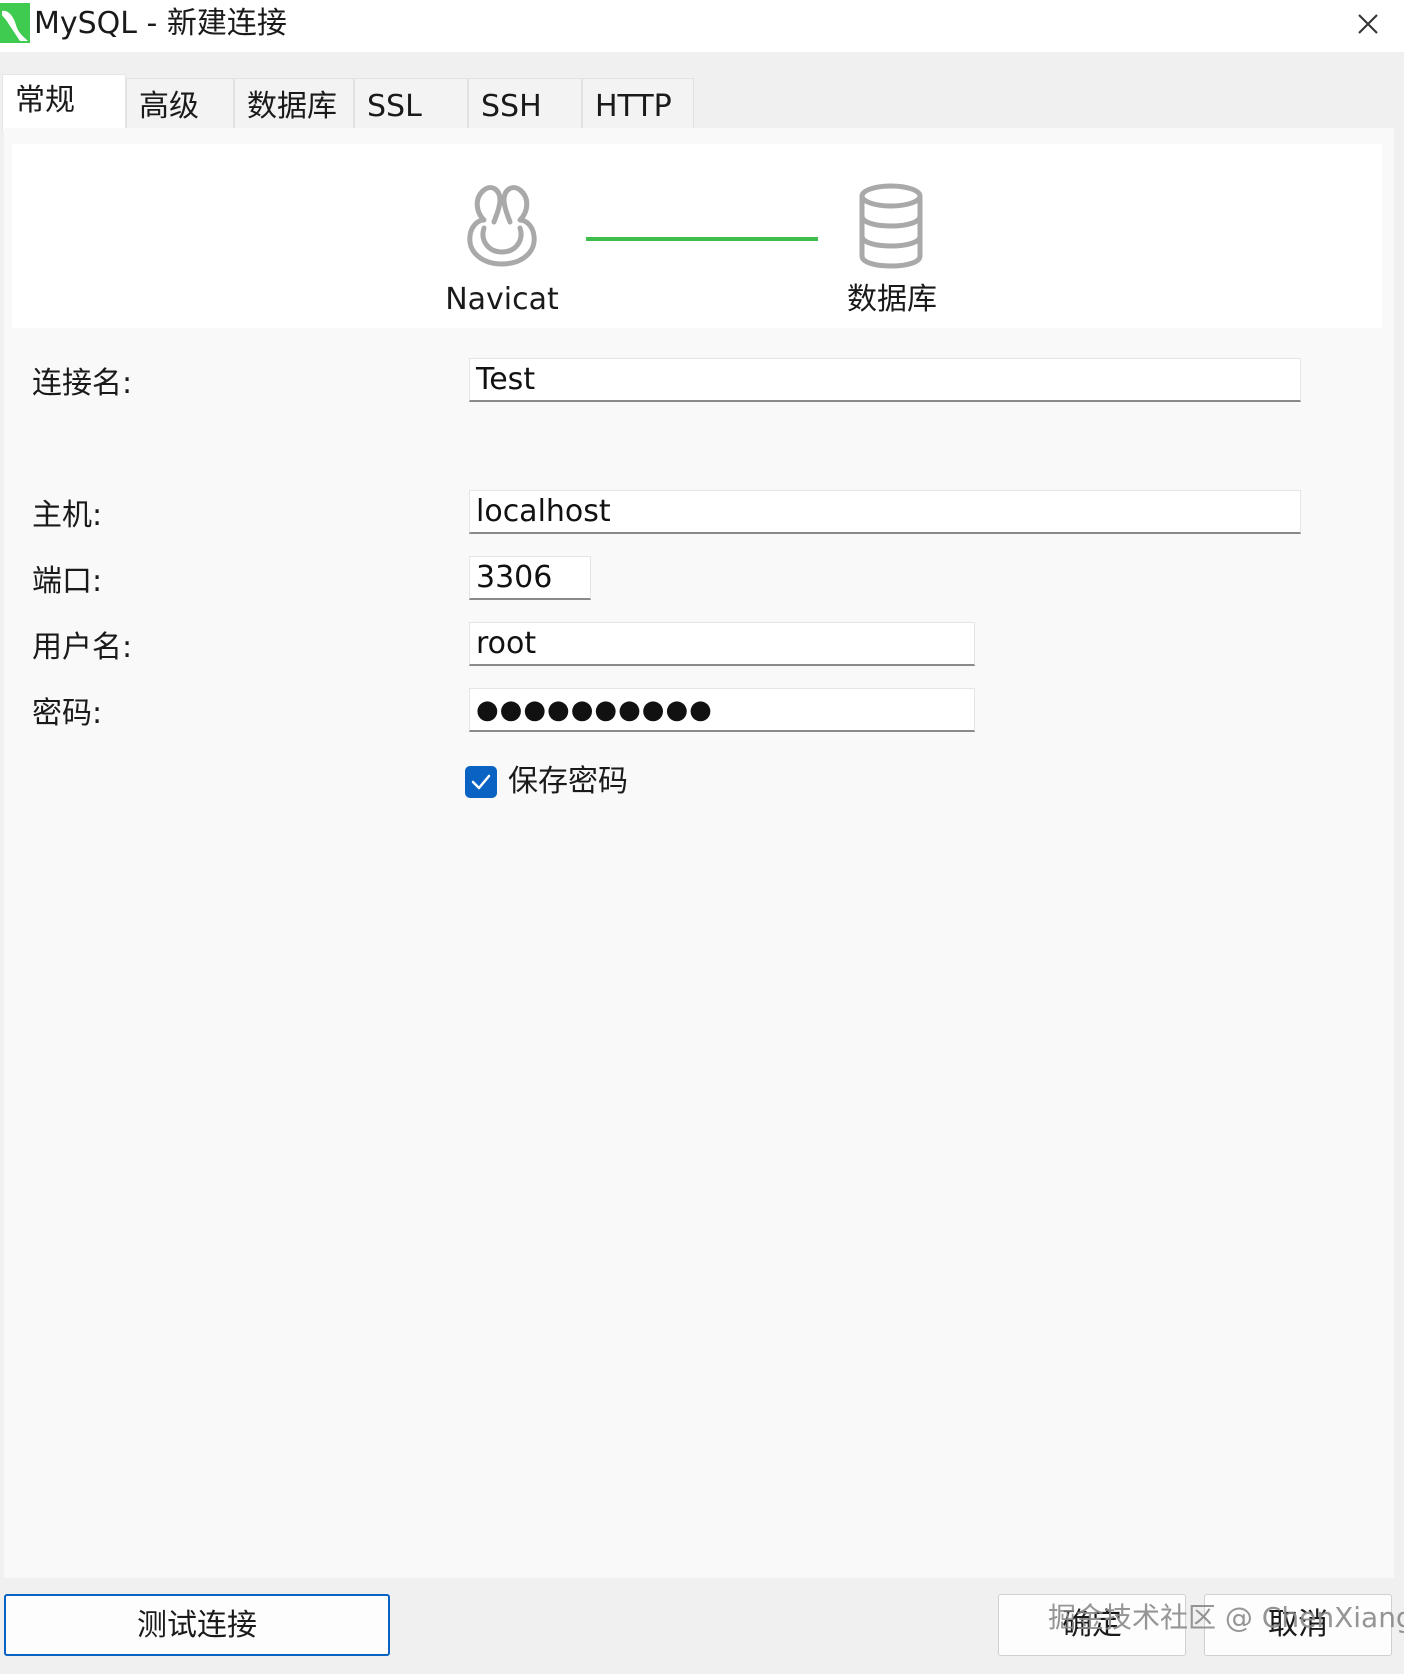  Describe the element at coordinates (885, 512) in the screenshot. I see `host-input: localhost` at that location.